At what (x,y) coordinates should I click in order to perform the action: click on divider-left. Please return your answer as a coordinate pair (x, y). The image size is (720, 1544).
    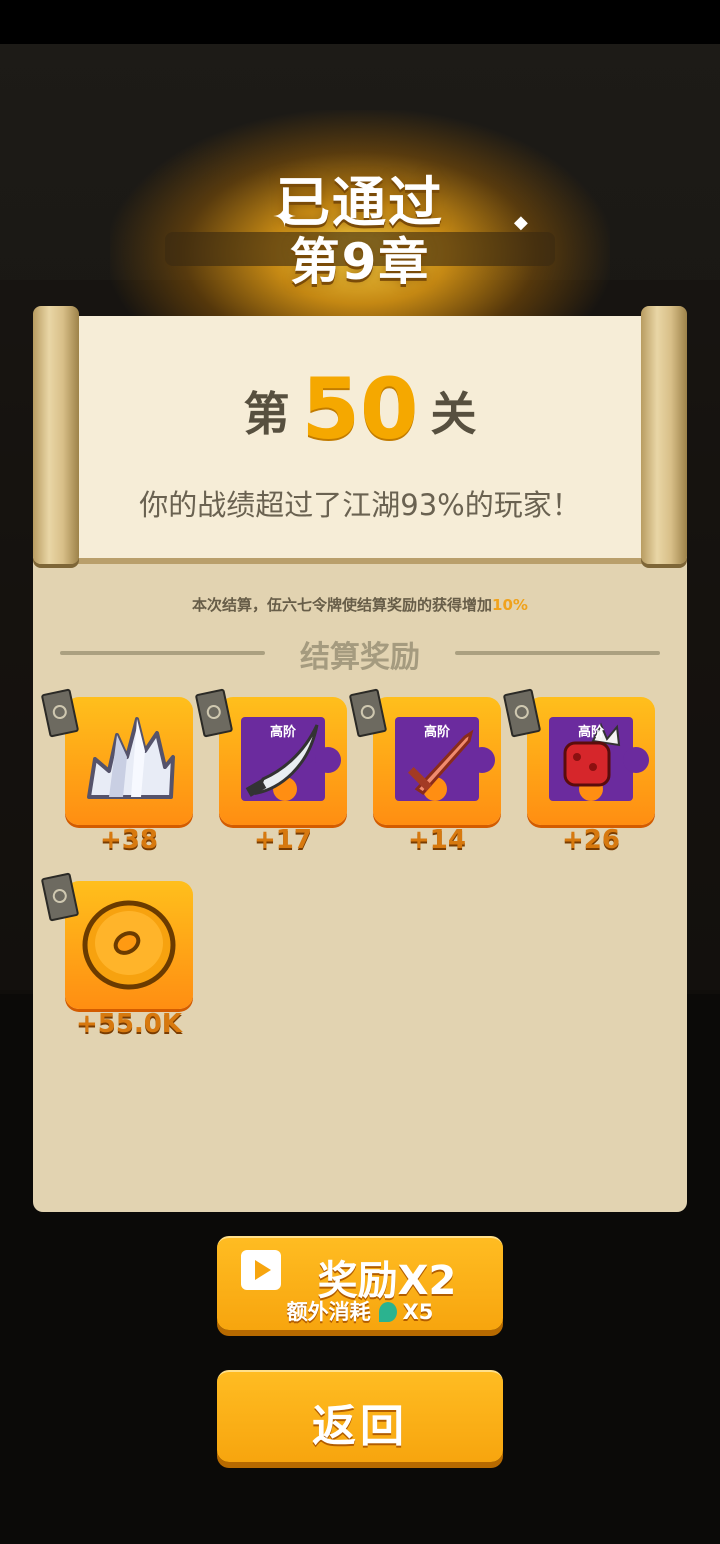
    Looking at the image, I should click on (162, 653).